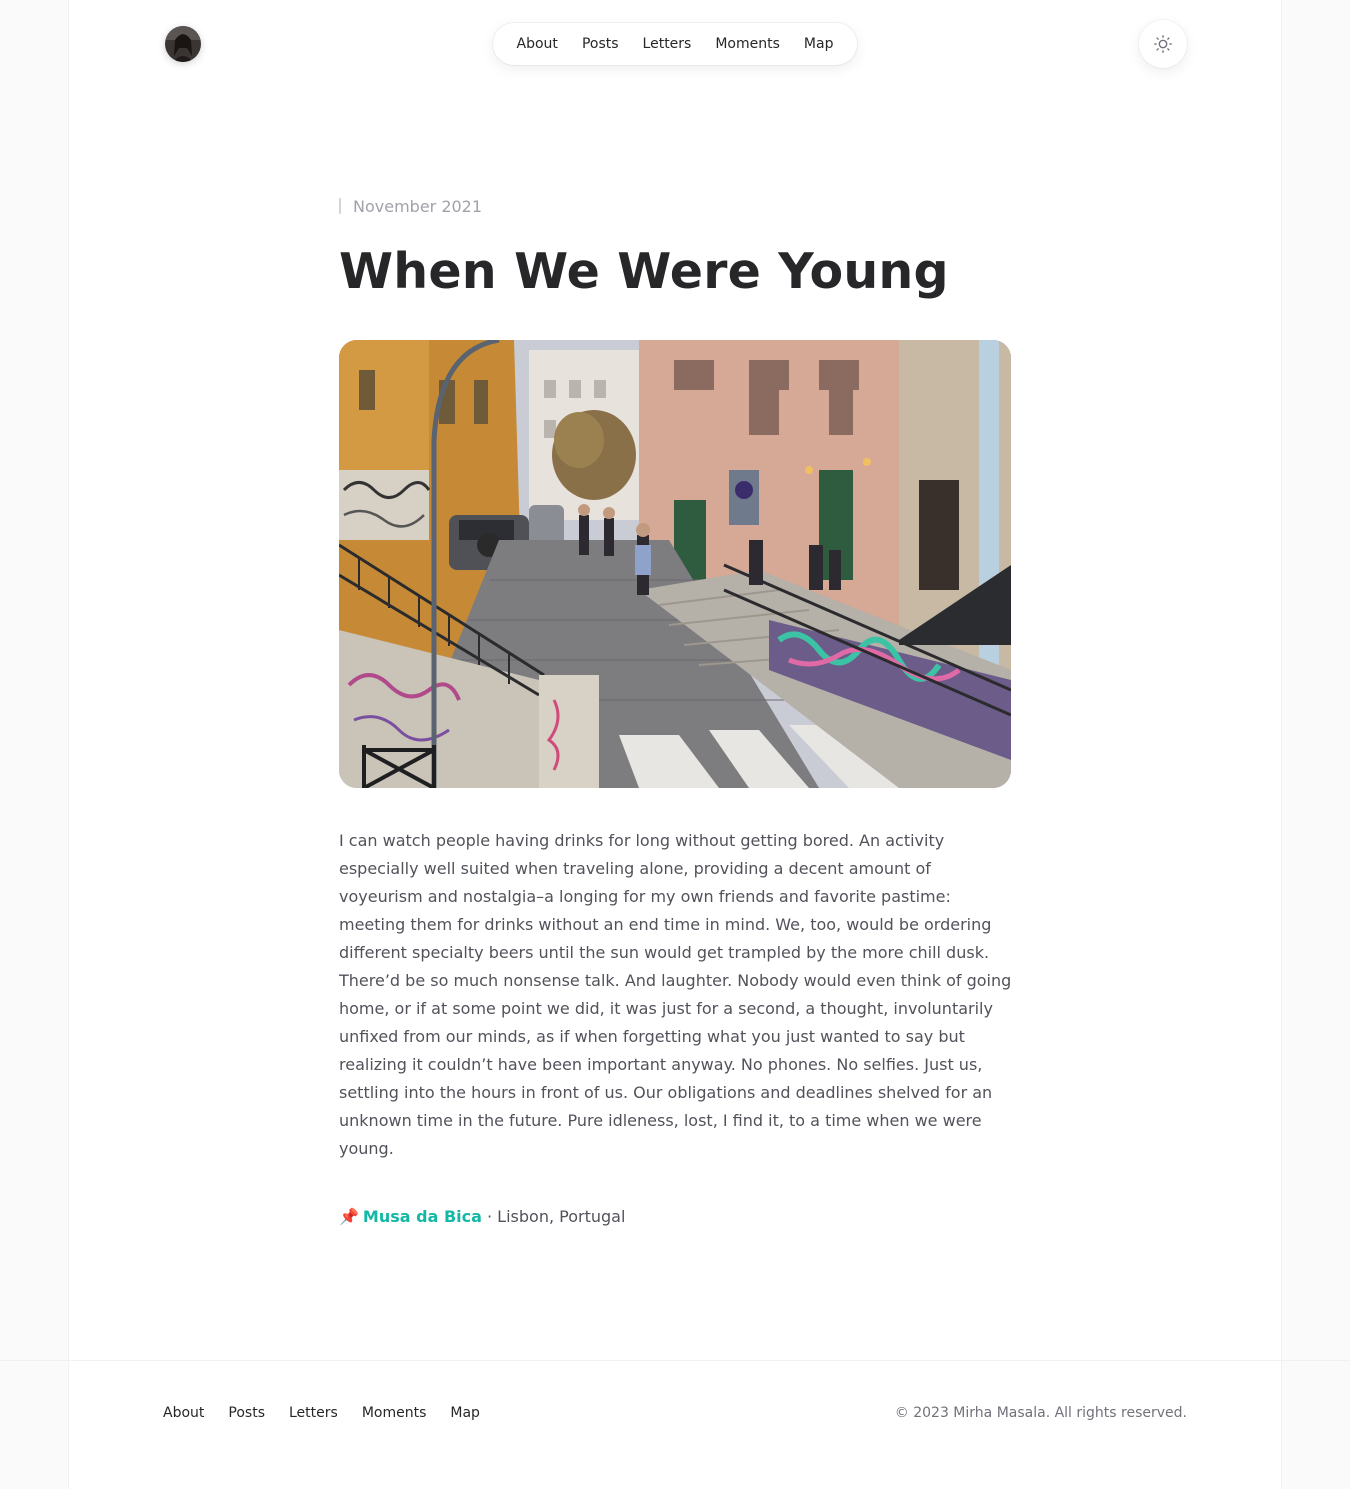 Image resolution: width=1350 pixels, height=1489 pixels. Describe the element at coordinates (644, 271) in the screenshot. I see `article-title: When We Were Young` at that location.